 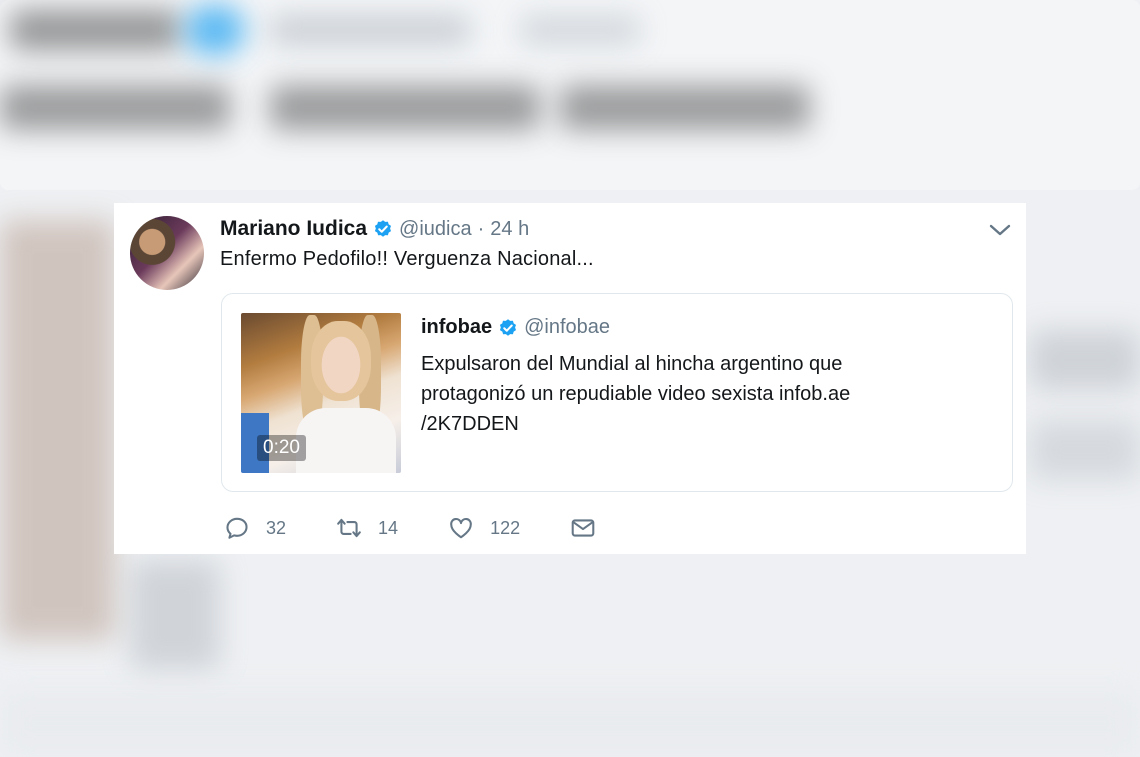 I want to click on direct-message-button, so click(x=583, y=528).